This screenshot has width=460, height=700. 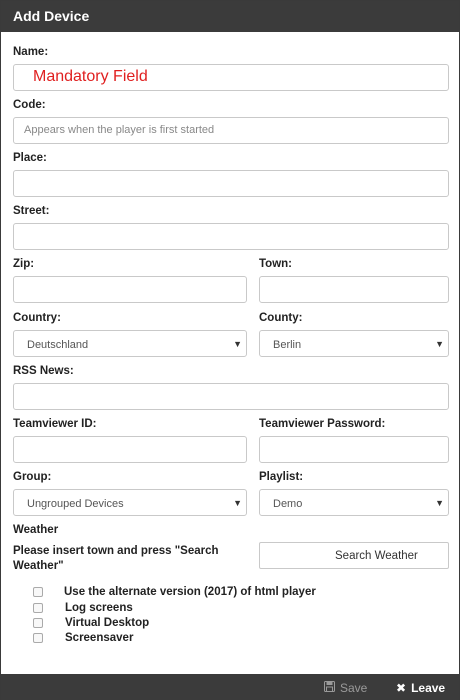 I want to click on county-select: Berlin ▼, so click(x=354, y=343).